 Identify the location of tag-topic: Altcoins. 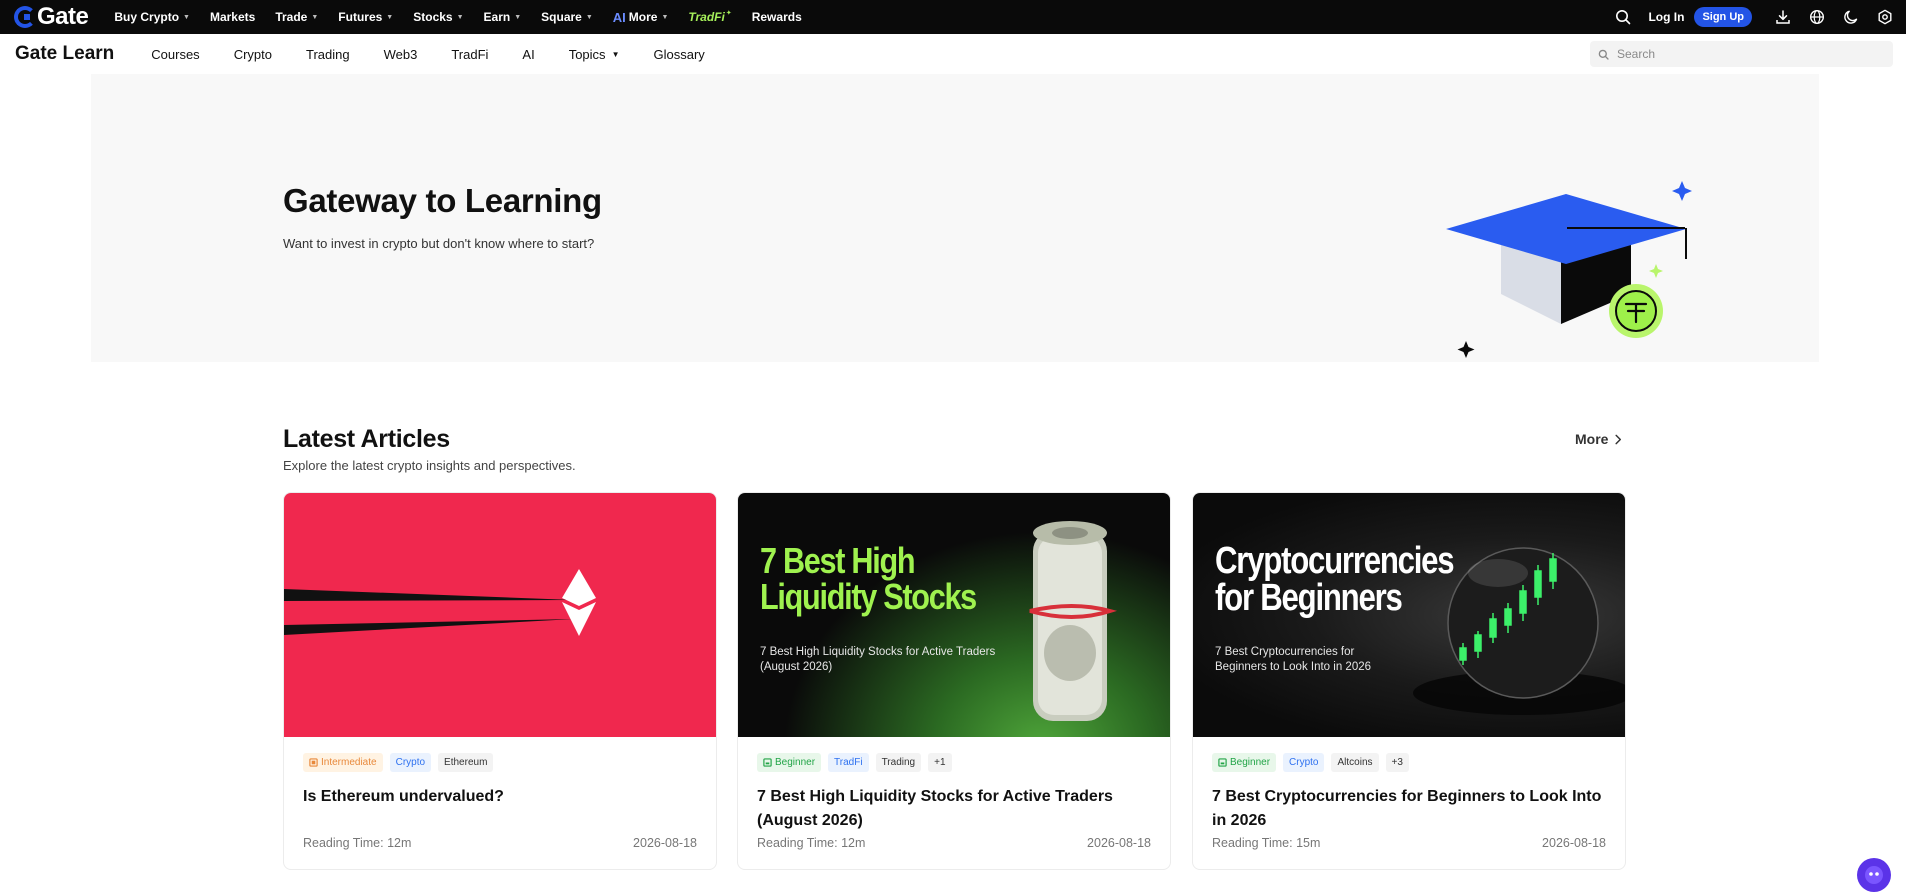
(1355, 762).